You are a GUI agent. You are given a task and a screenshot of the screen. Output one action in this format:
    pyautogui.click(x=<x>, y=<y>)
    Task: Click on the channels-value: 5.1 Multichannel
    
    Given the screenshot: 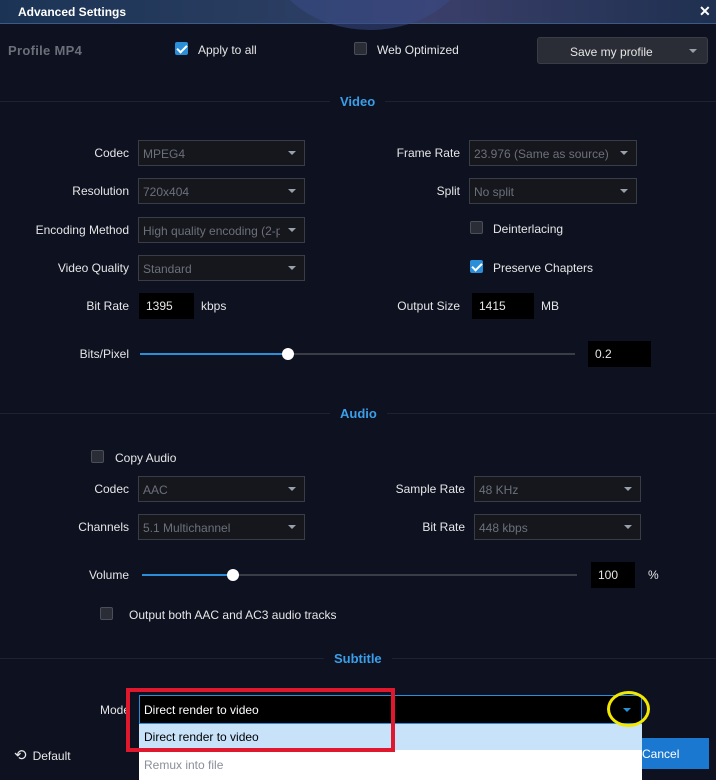 What is the action you would take?
    pyautogui.click(x=187, y=528)
    